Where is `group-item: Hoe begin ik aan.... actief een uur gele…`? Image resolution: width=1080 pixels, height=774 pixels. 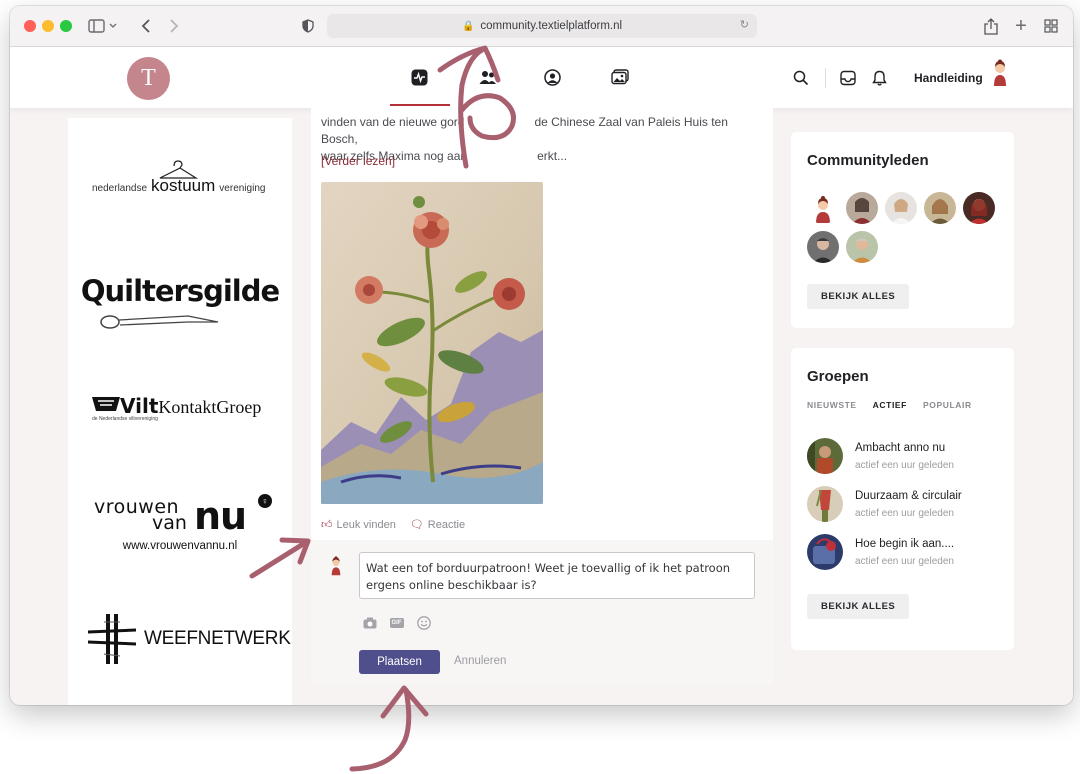
group-item: Hoe begin ik aan.... actief een uur gele… is located at coordinates (907, 552).